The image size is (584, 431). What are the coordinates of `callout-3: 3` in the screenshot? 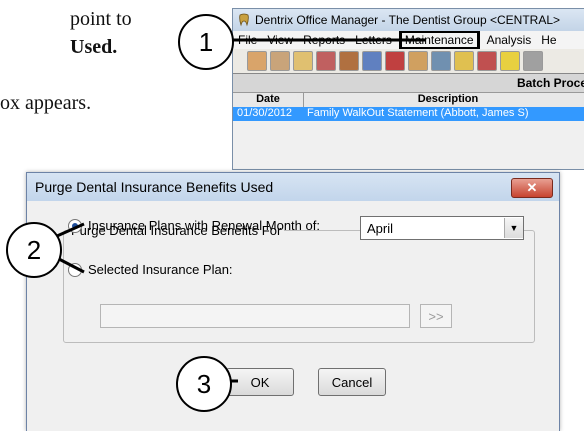 It's located at (204, 384).